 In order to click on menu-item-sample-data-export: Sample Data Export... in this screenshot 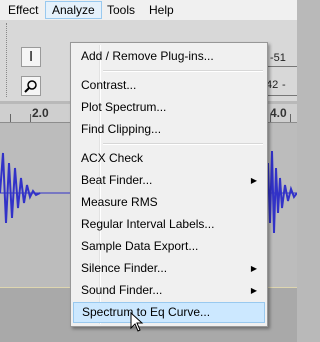, I will do `click(169, 246)`.